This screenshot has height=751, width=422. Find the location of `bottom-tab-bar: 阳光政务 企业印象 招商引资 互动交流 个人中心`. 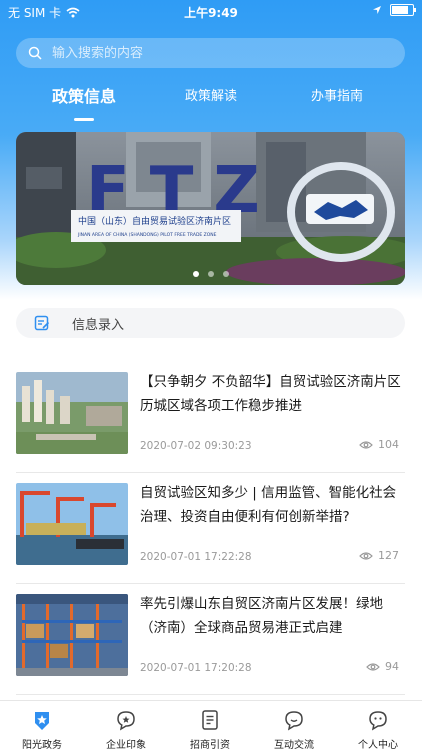

bottom-tab-bar: 阳光政务 企业印象 招商引资 互动交流 个人中心 is located at coordinates (211, 725).